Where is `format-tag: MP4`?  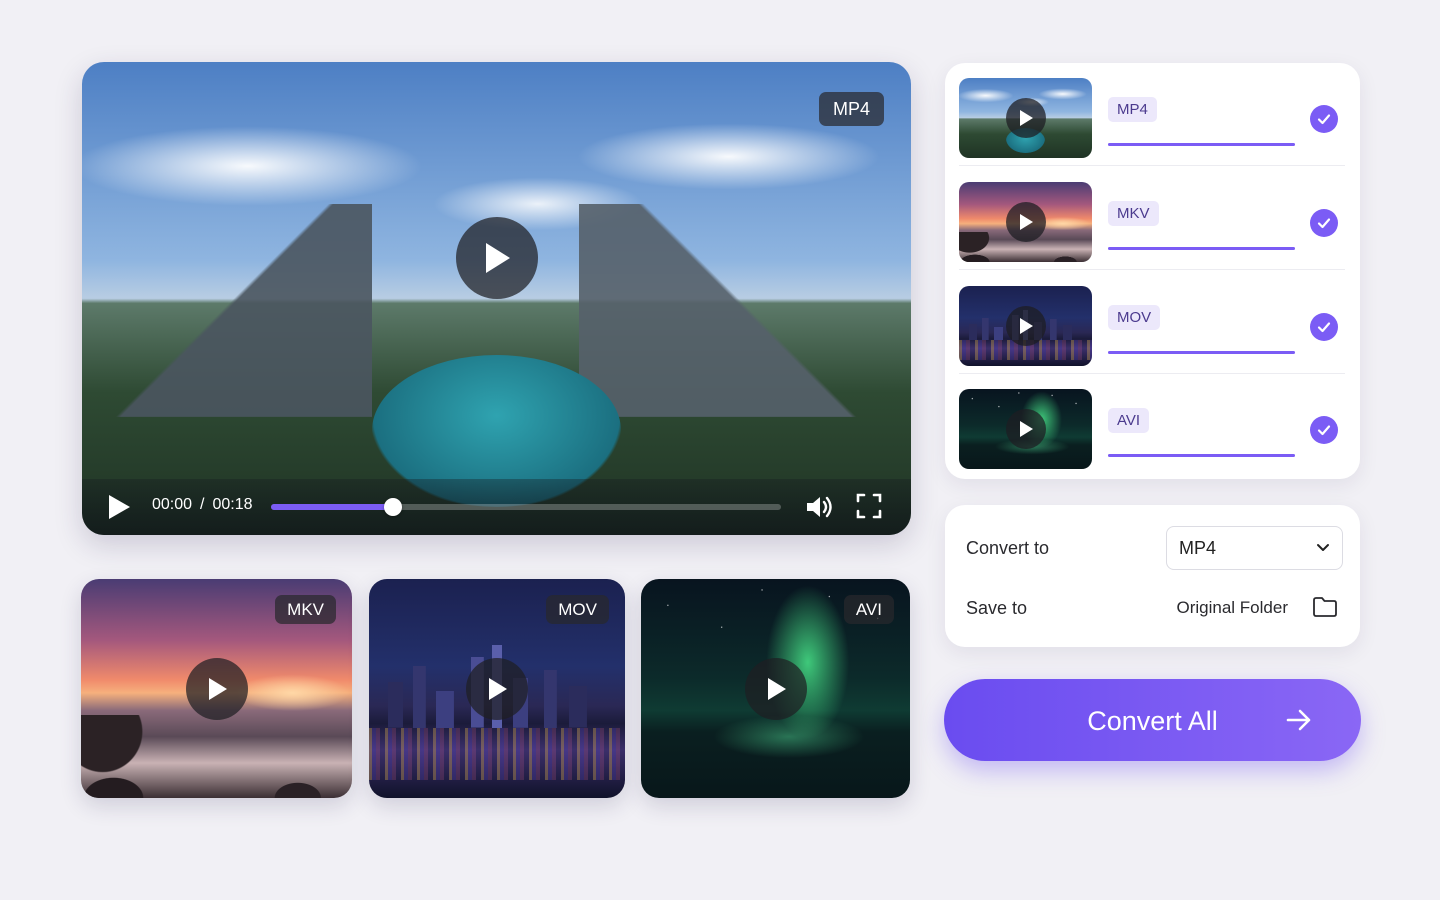
format-tag: MP4 is located at coordinates (1132, 109).